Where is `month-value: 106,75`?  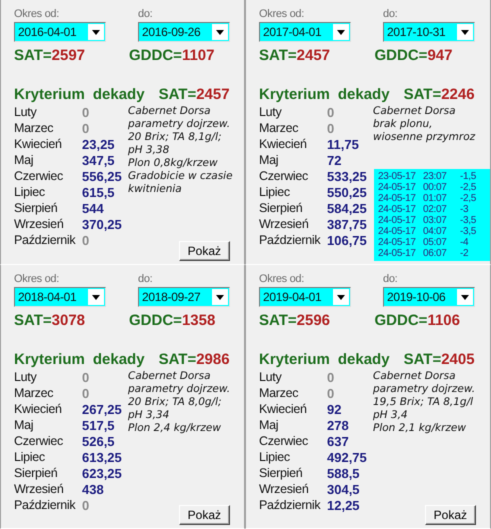
month-value: 106,75 is located at coordinates (347, 241).